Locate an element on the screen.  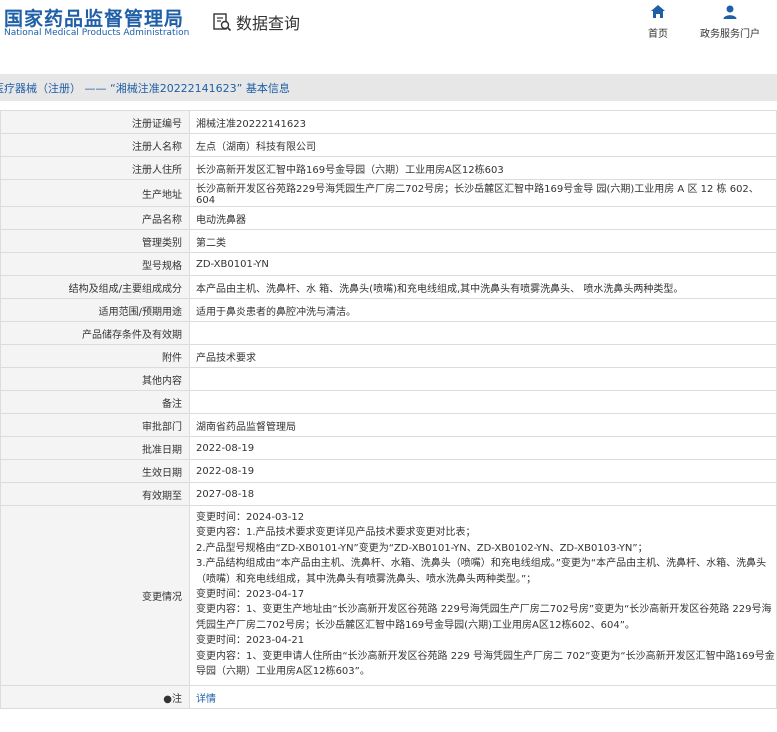
info-row-value: 左点（湖南）科技有限公司 is located at coordinates (483, 145).